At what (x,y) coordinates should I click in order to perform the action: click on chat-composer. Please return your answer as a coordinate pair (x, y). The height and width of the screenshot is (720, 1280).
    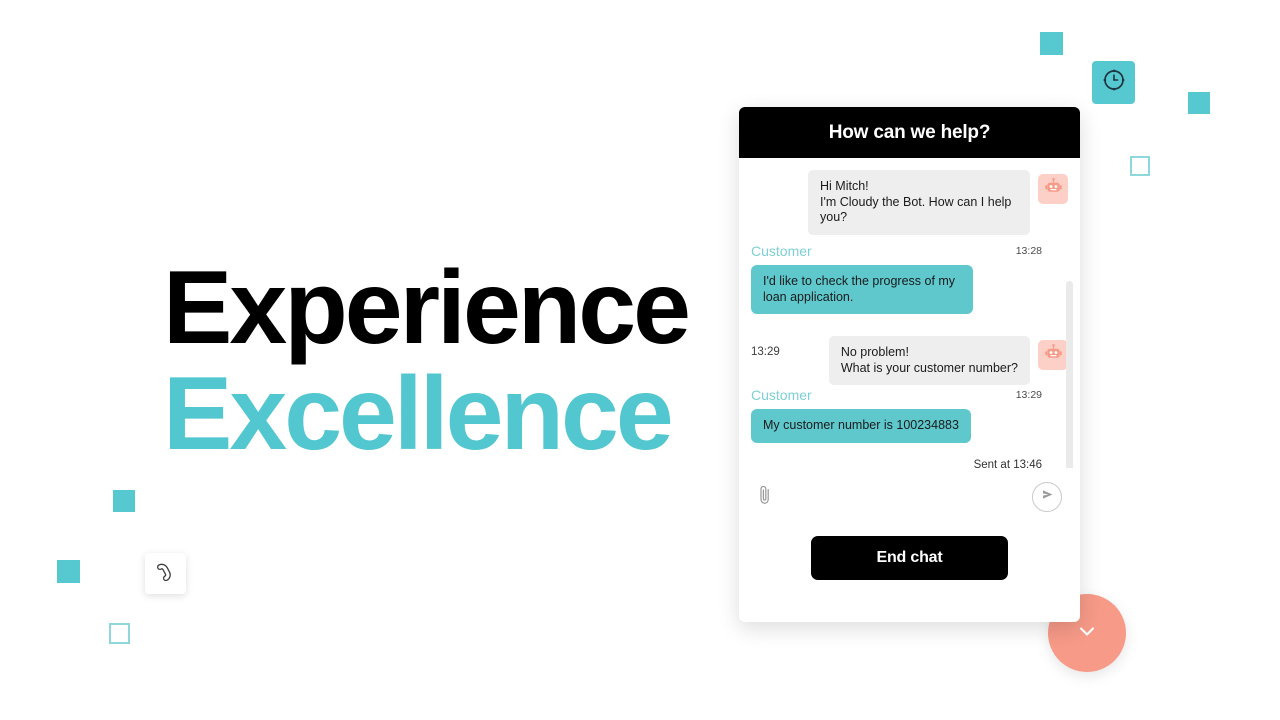
    Looking at the image, I should click on (909, 497).